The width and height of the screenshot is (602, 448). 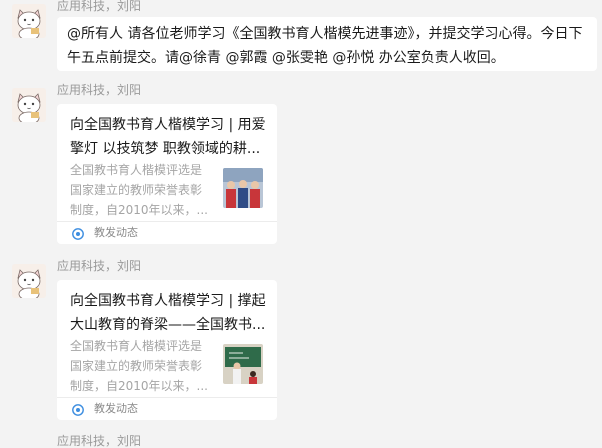 I want to click on group-photo-thumbnail-icon, so click(x=243, y=188).